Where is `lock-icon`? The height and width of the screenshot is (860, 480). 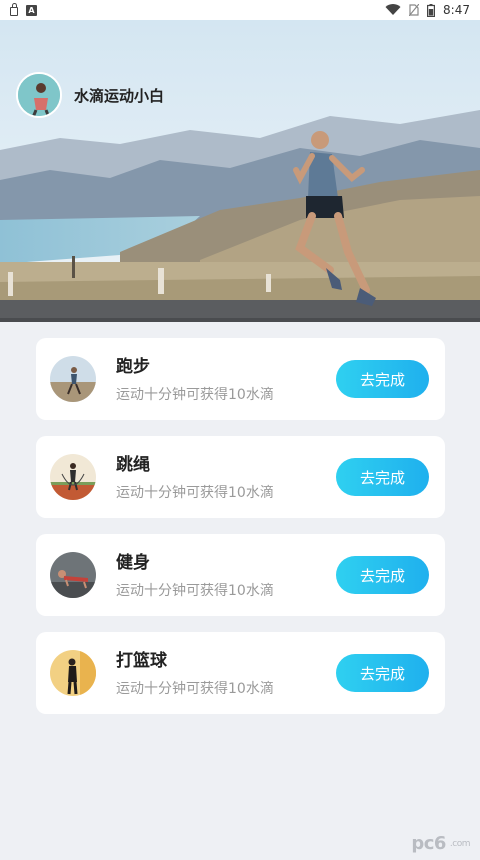 lock-icon is located at coordinates (14, 9).